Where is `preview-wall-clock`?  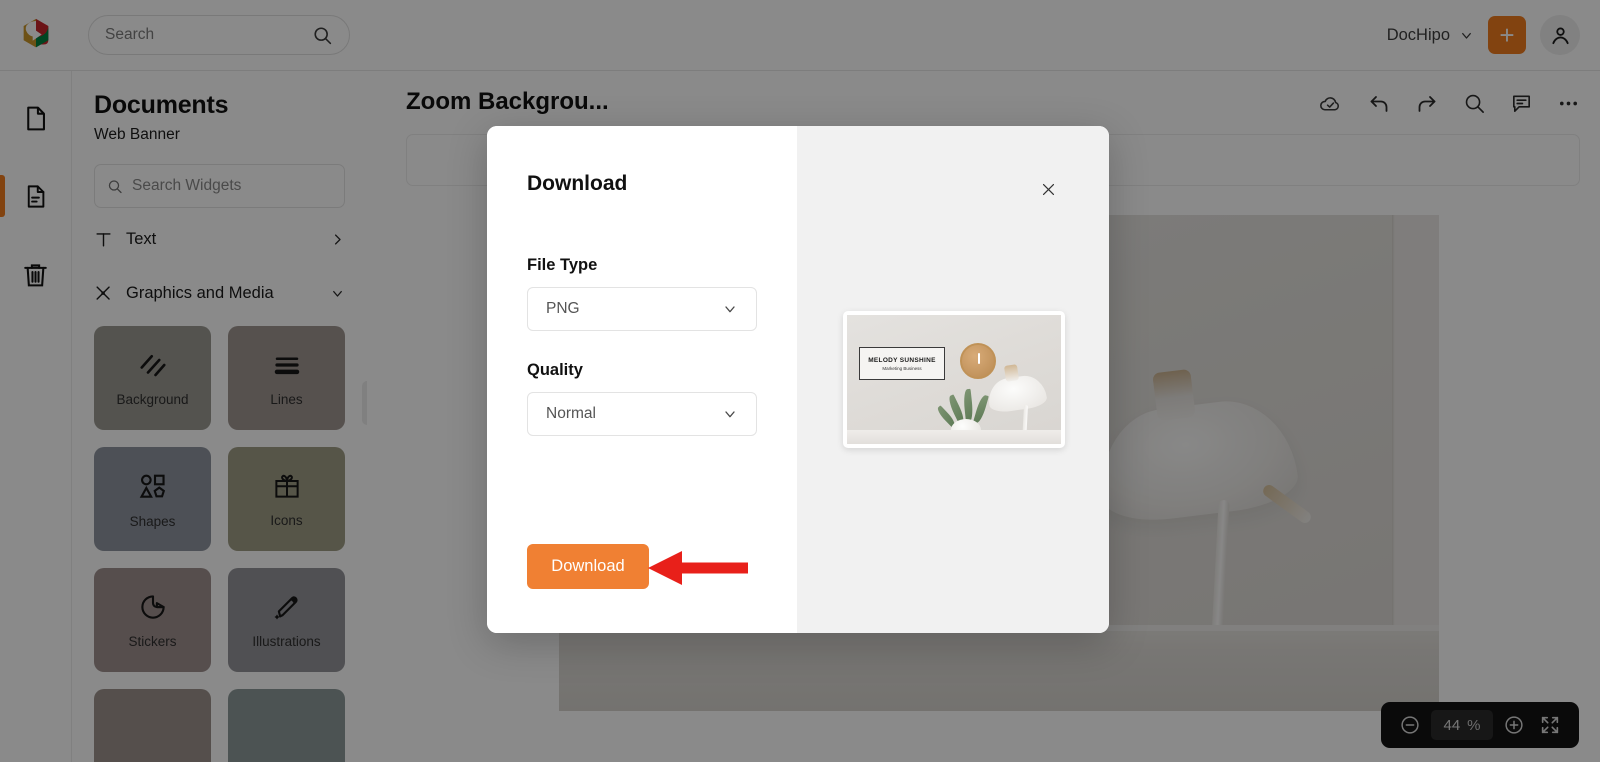
preview-wall-clock is located at coordinates (978, 361).